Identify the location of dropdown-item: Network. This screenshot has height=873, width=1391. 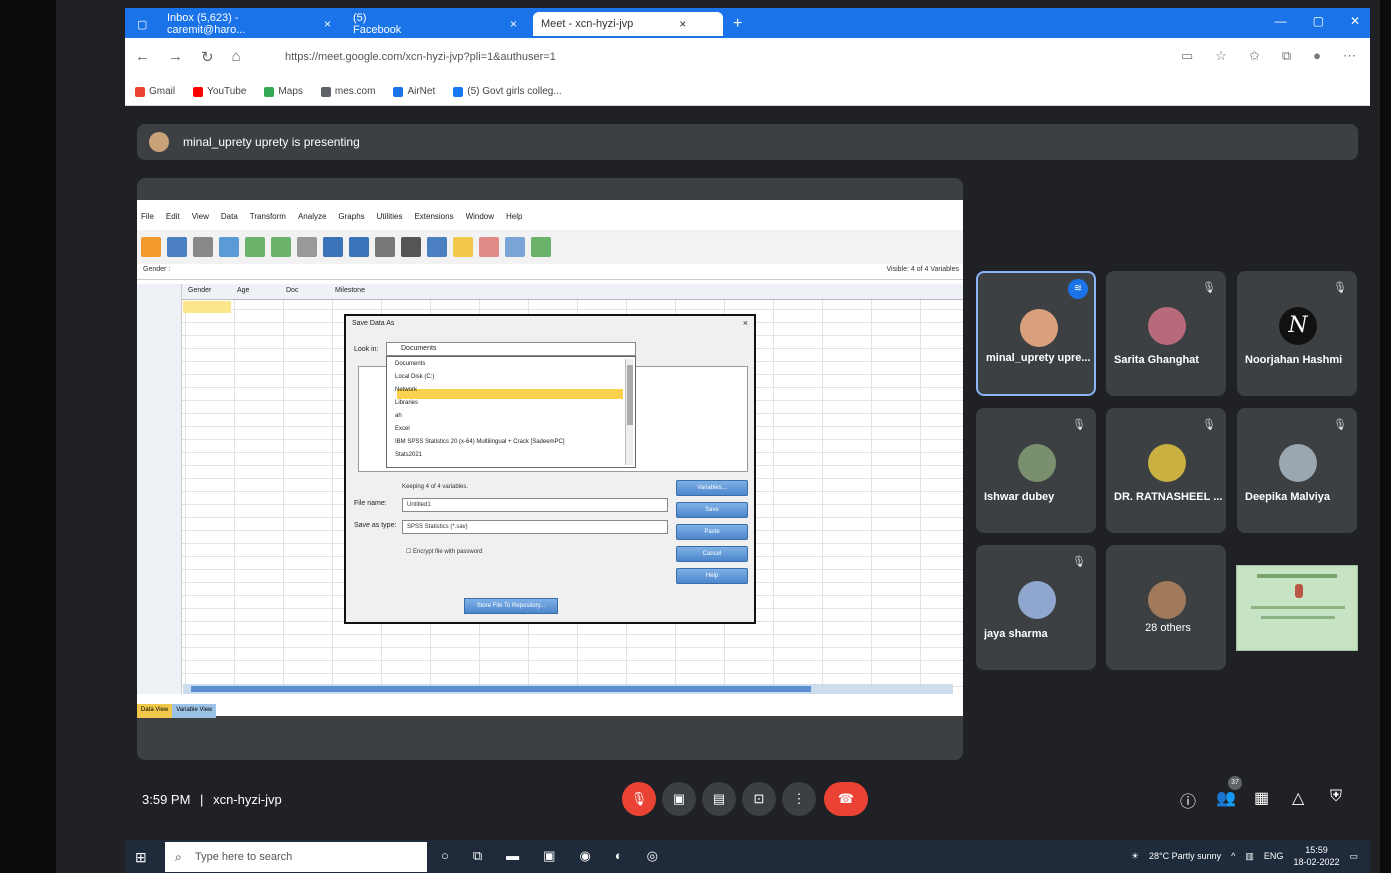
(406, 391).